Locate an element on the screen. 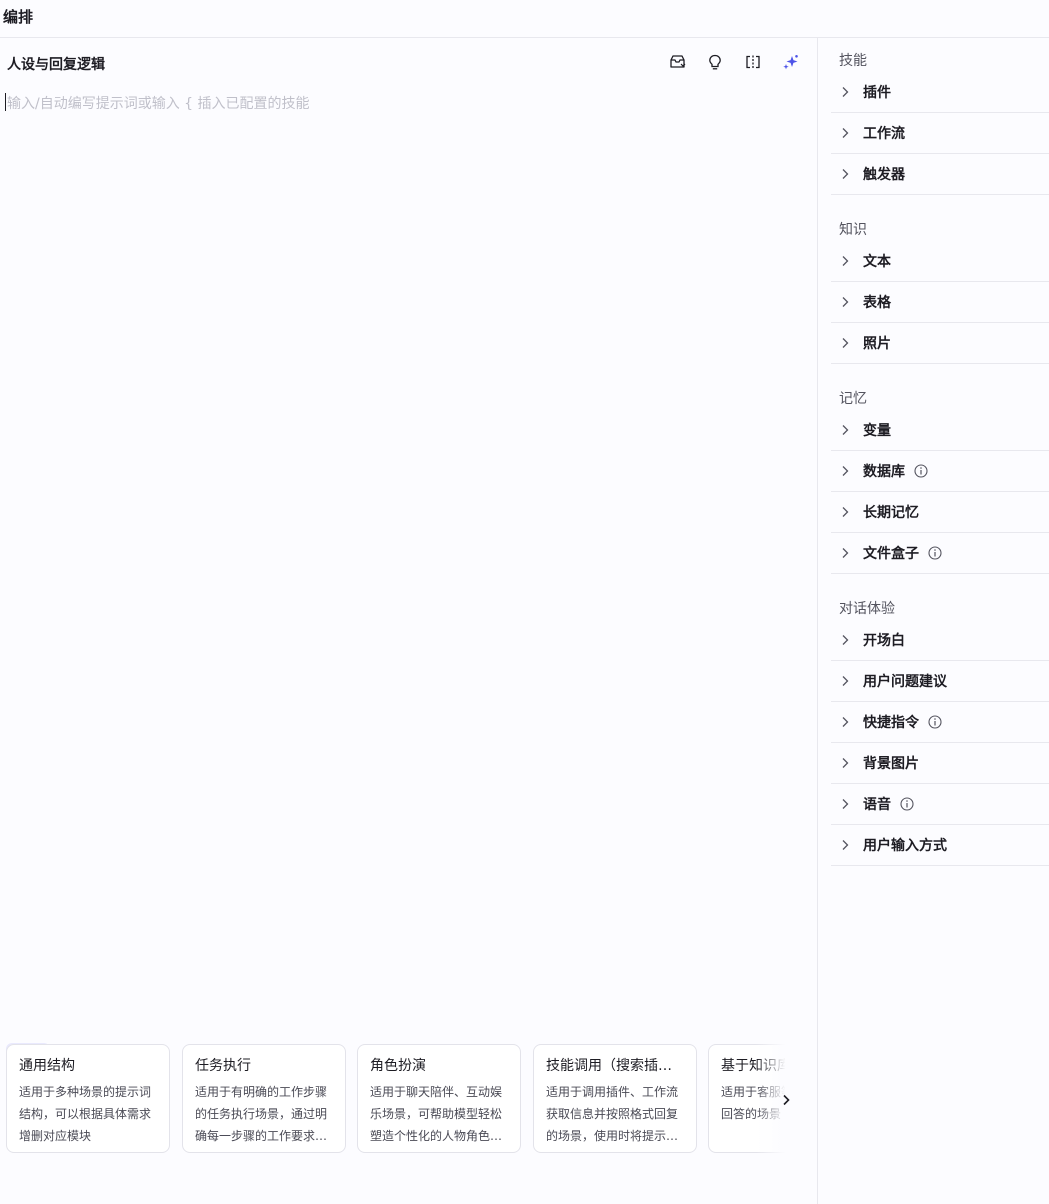  sidebar-item-shortcuts: 快捷指令 is located at coordinates (940, 722).